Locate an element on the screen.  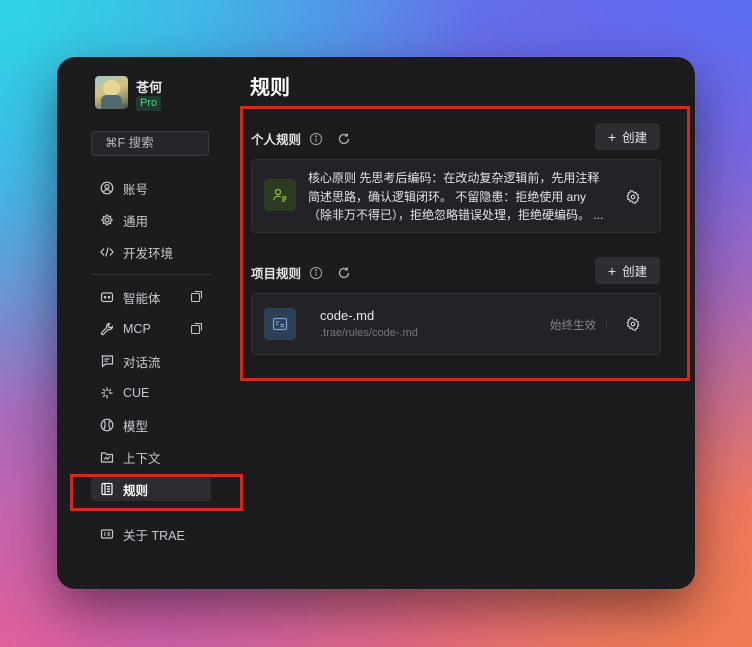
about-icon is located at coordinates (107, 534).